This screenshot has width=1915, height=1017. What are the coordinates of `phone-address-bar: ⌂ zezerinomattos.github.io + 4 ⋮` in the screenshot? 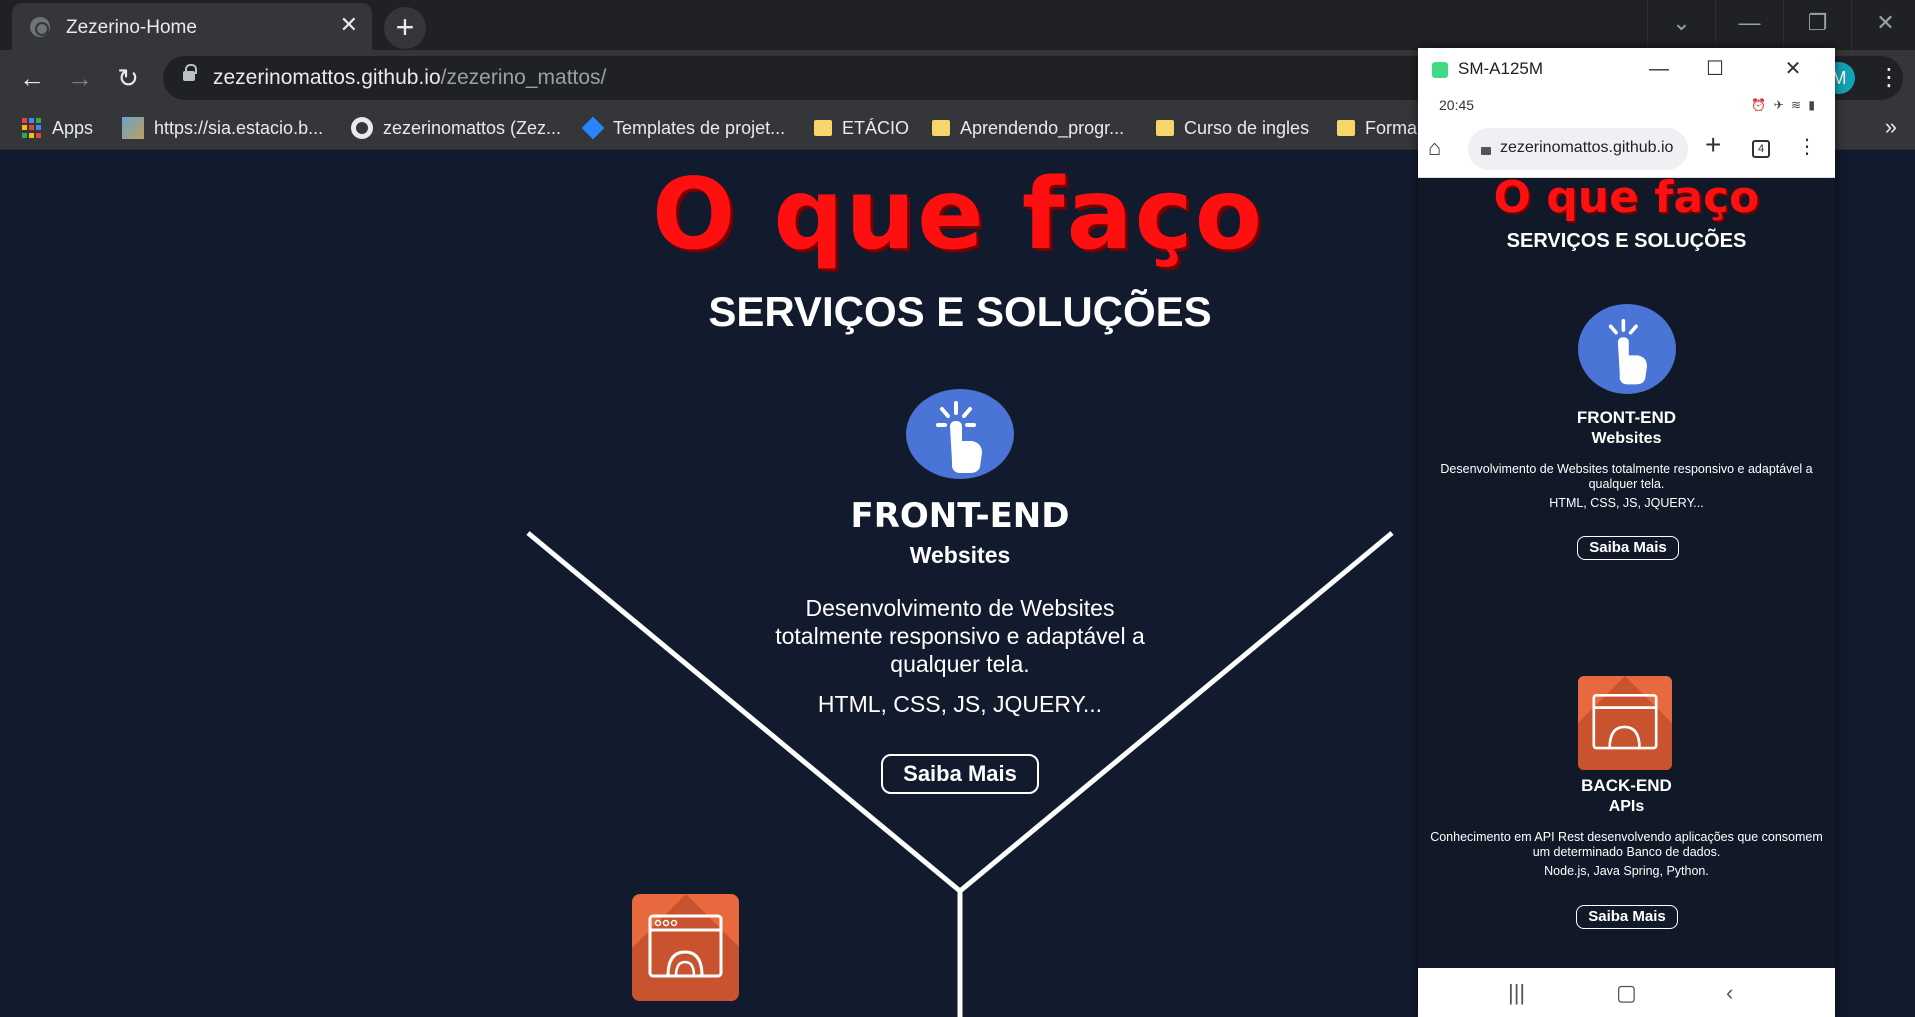 It's located at (1626, 149).